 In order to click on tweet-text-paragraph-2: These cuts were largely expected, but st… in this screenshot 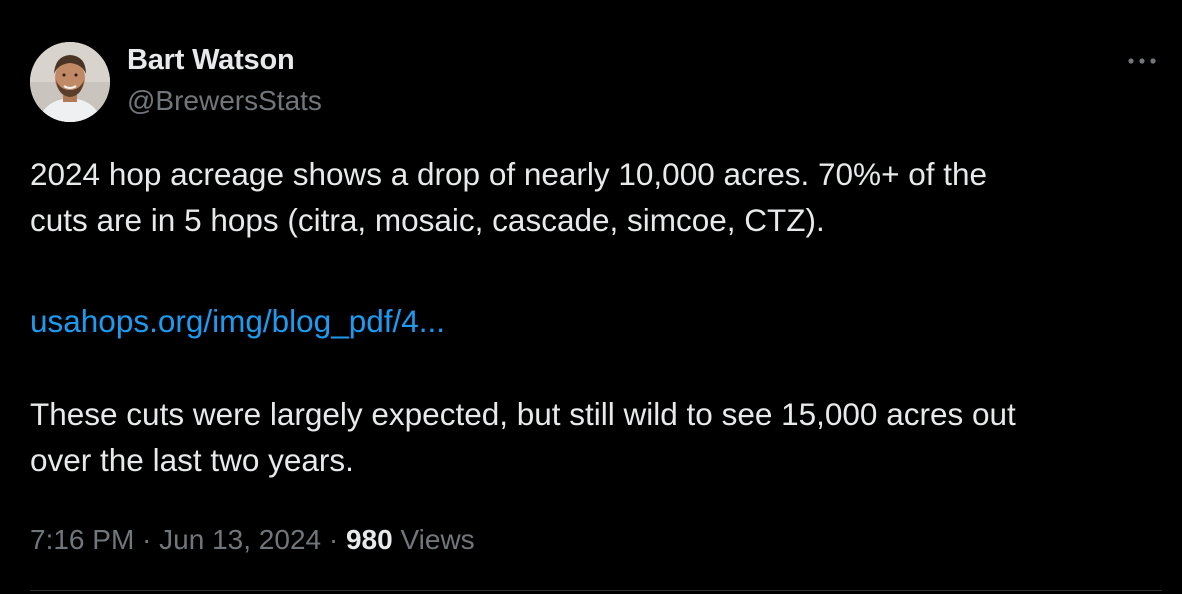, I will do `click(523, 437)`.